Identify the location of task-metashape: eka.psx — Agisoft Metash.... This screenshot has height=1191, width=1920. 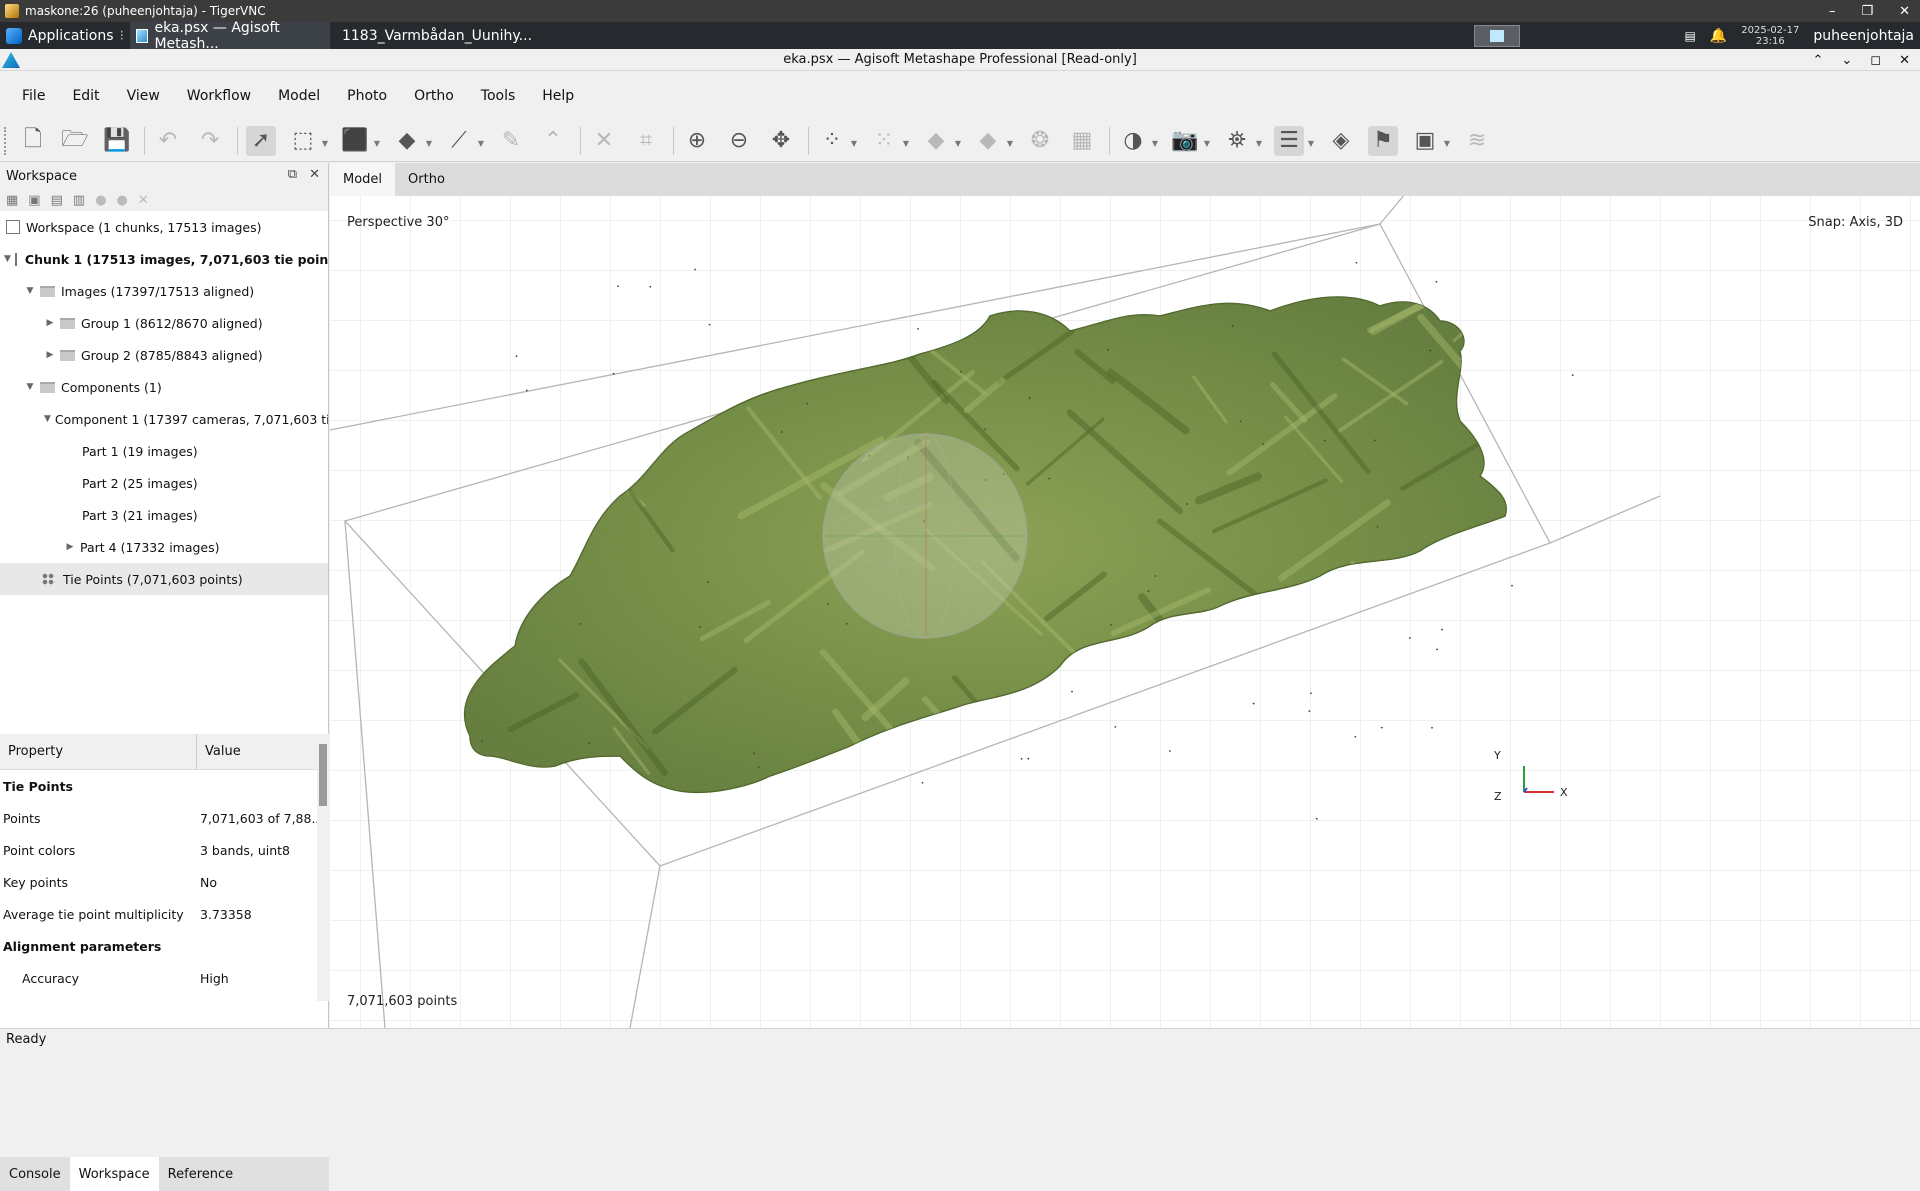
(229, 36).